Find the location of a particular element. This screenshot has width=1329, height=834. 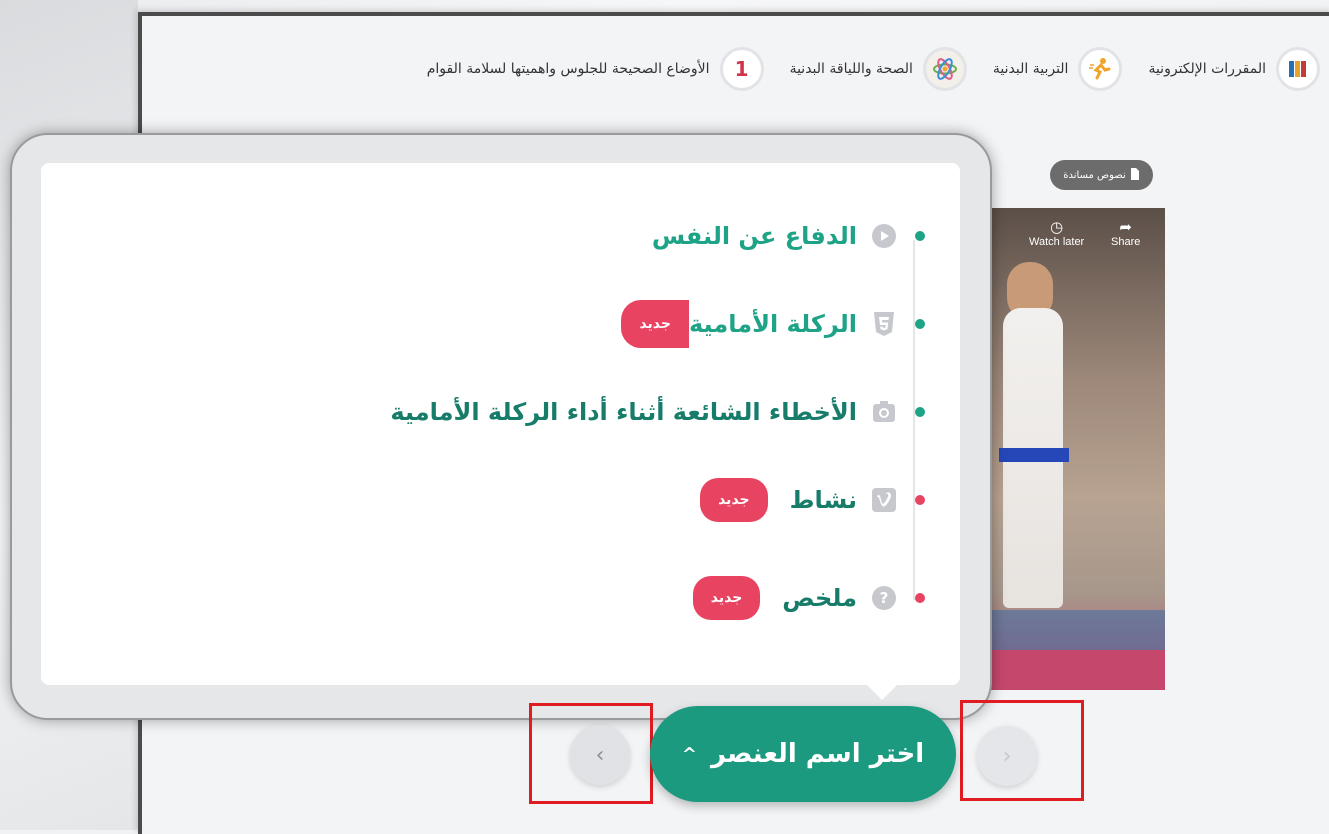

menu-item-label: الدفاع عن النفس is located at coordinates (754, 236).